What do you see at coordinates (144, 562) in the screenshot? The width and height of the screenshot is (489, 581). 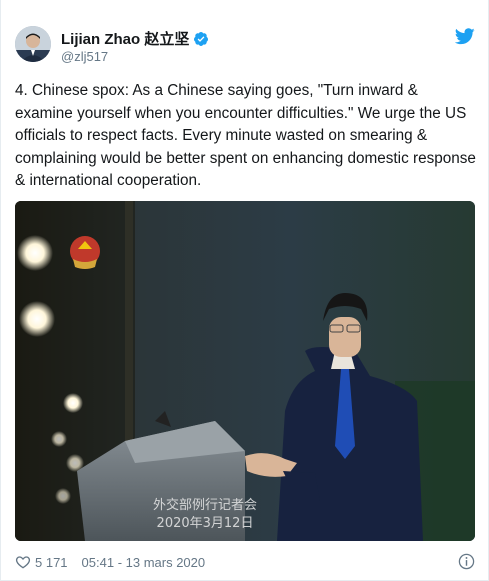 I see `tweet-timestamp: 05:41 - 13 mars 2020` at bounding box center [144, 562].